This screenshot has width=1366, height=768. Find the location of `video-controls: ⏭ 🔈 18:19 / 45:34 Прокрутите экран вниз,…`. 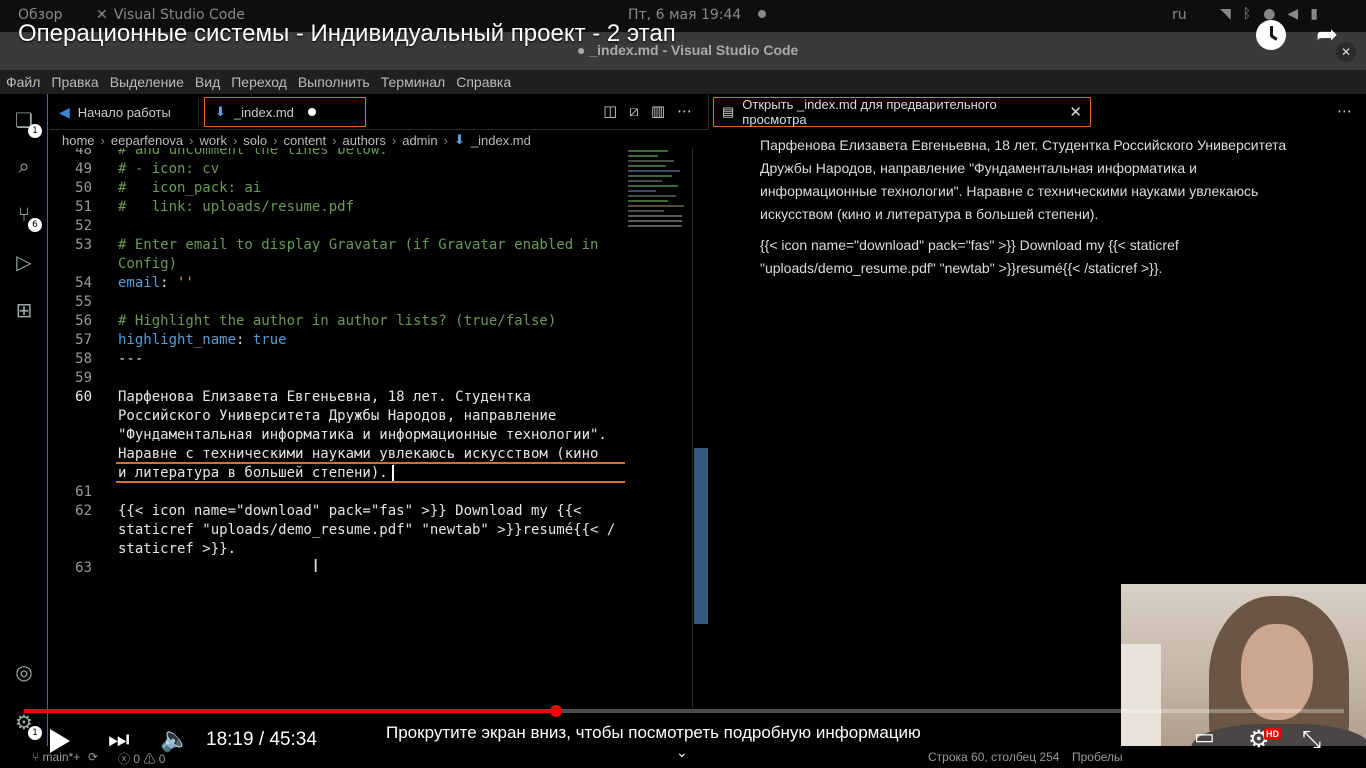

video-controls: ⏭ 🔈 18:19 / 45:34 Прокрутите экран вниз,… is located at coordinates (683, 740).